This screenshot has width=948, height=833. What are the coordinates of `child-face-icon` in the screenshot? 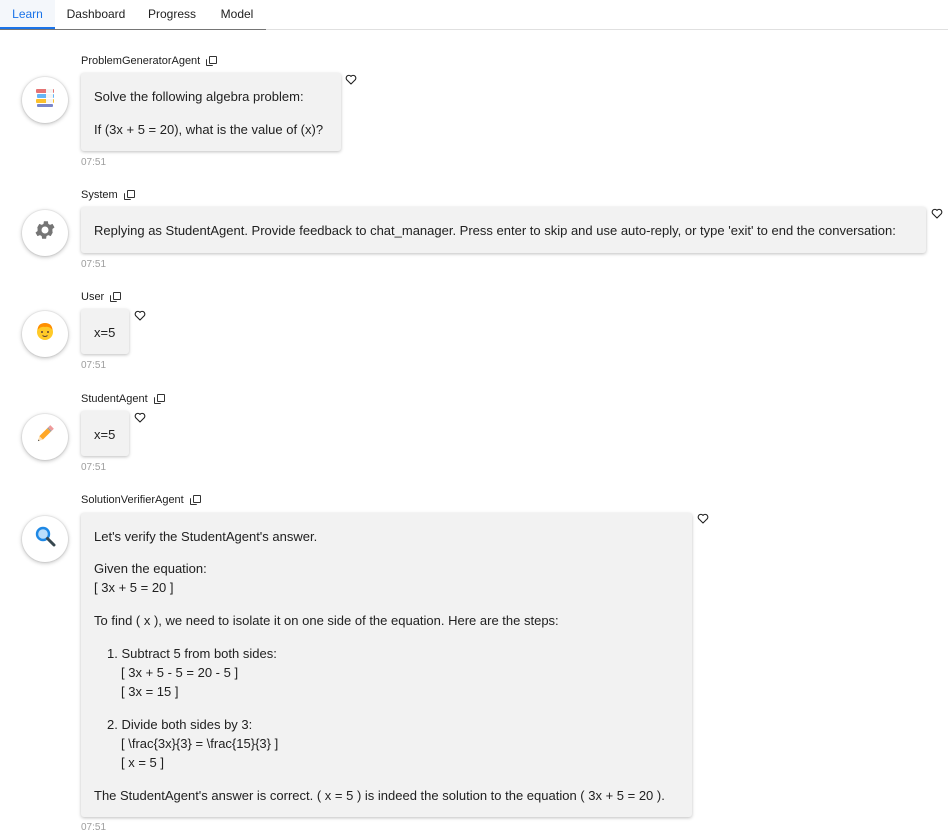 It's located at (45, 334).